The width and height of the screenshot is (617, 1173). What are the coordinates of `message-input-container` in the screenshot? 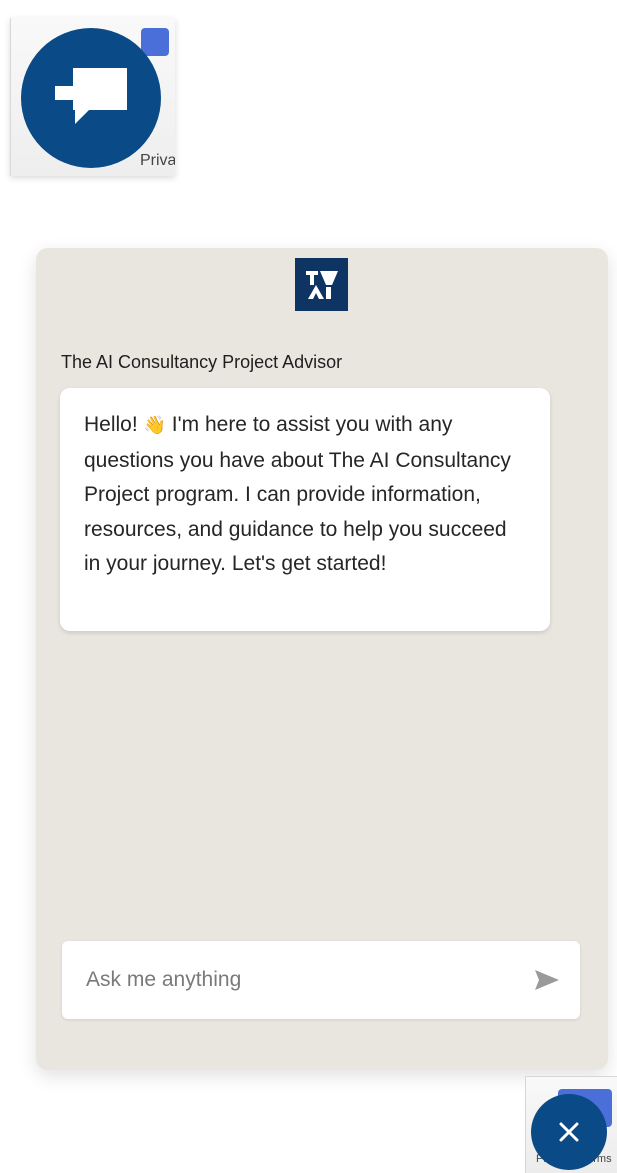 It's located at (321, 980).